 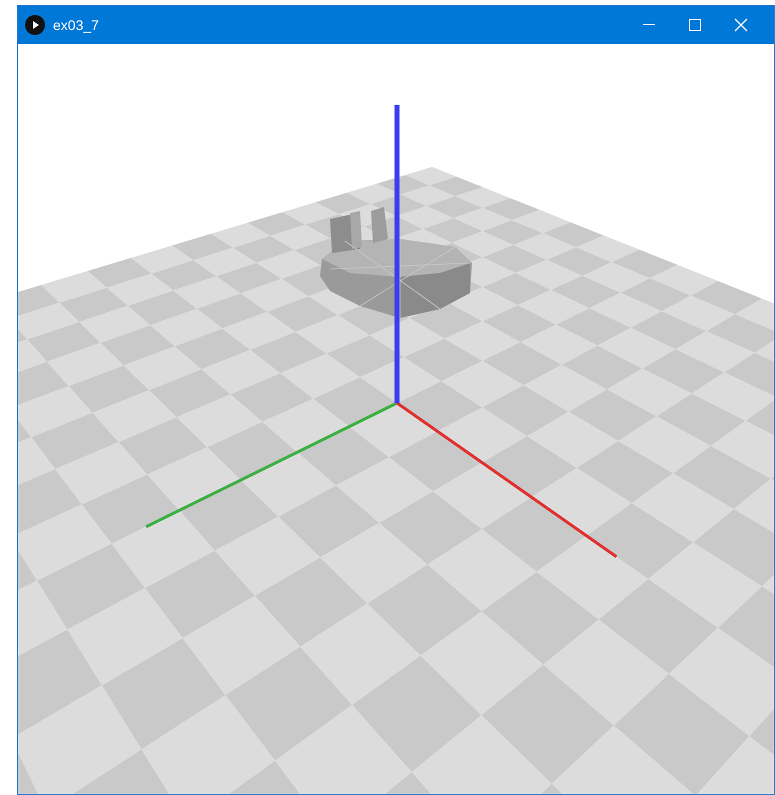 What do you see at coordinates (35, 25) in the screenshot?
I see `play-icon` at bounding box center [35, 25].